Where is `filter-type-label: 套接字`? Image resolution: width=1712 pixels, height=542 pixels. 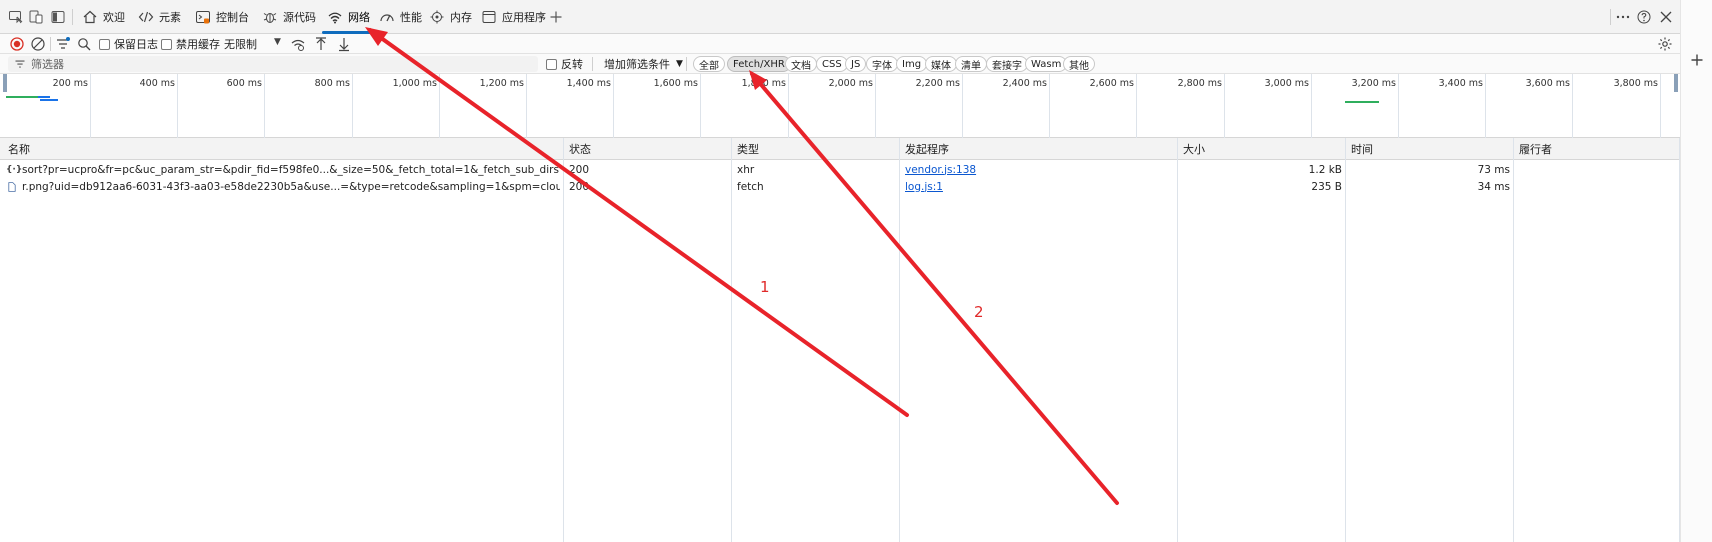
filter-type-label: 套接字 is located at coordinates (1007, 66).